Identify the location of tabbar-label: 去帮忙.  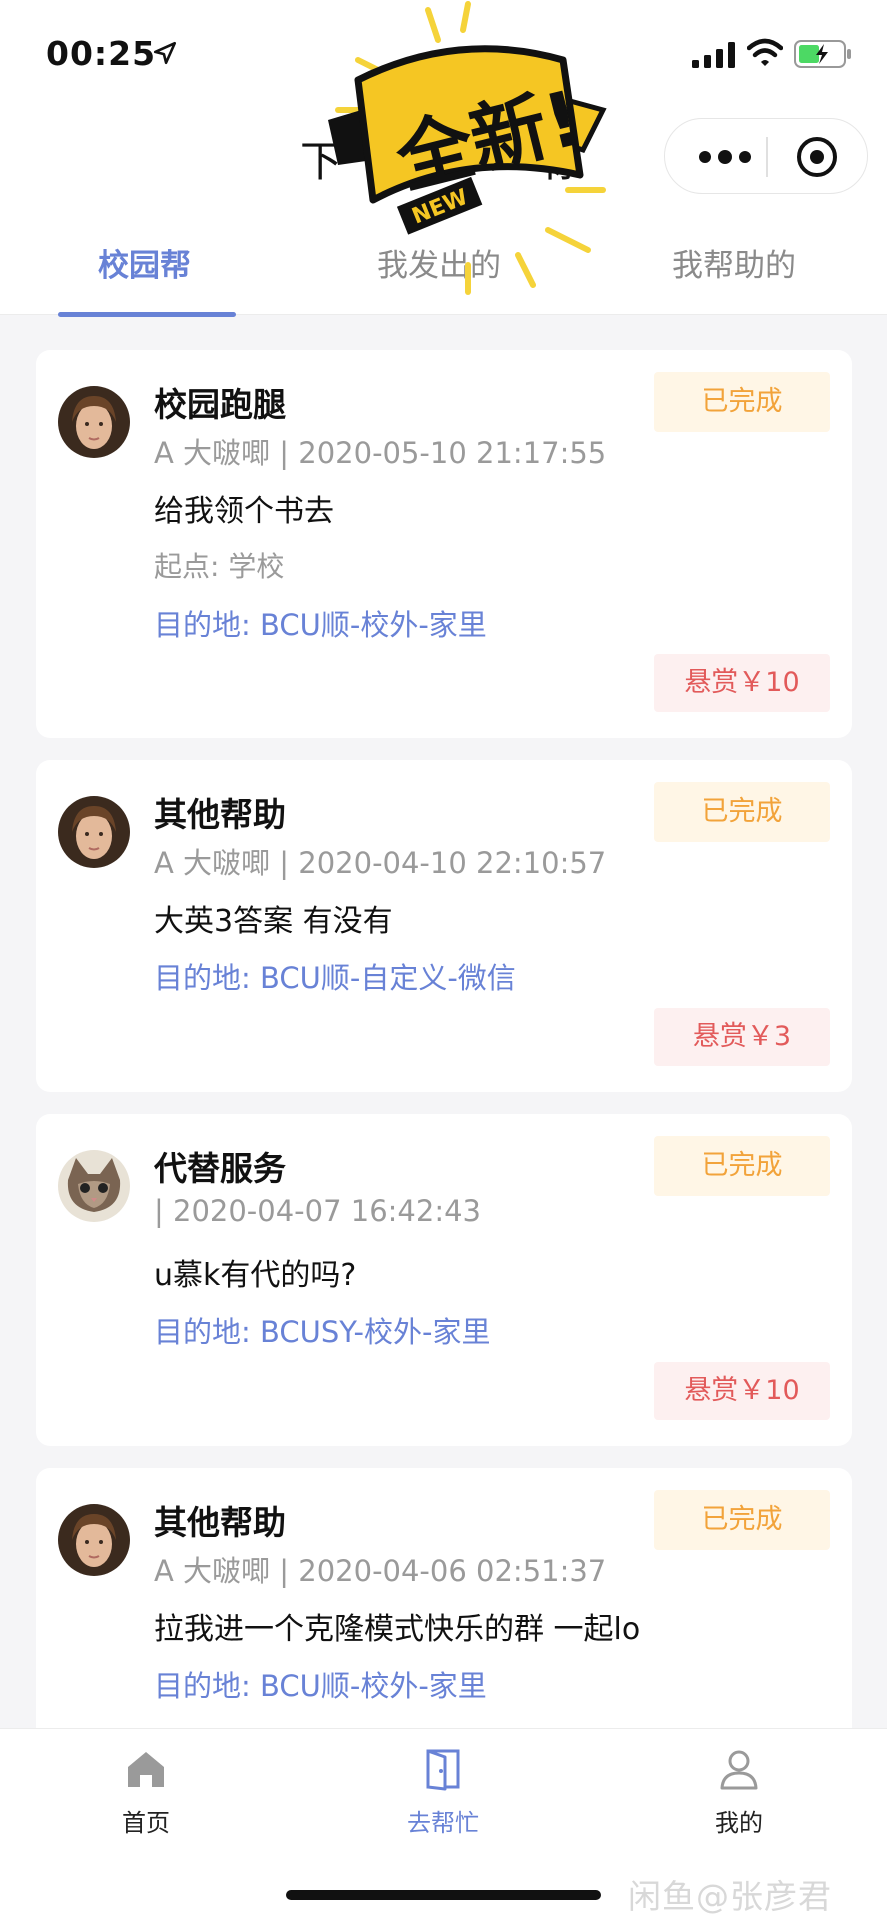
(443, 1823).